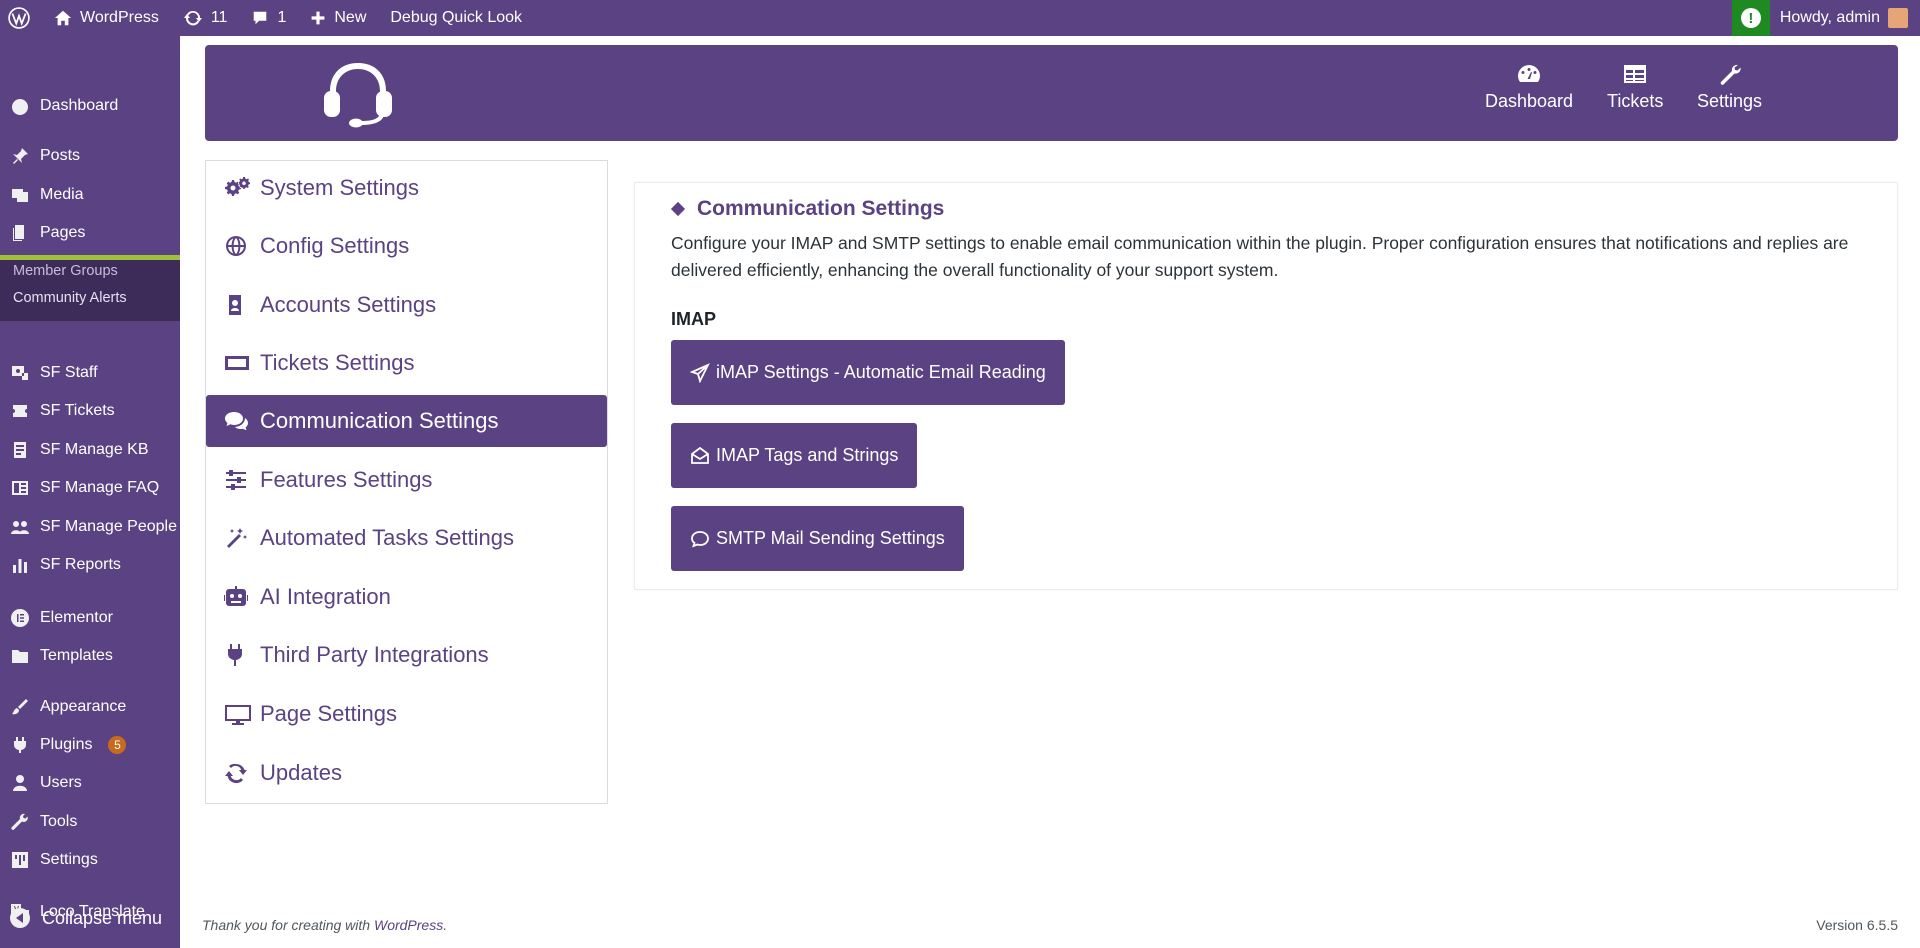 This screenshot has width=1920, height=948. I want to click on comments-count: 1, so click(282, 17).